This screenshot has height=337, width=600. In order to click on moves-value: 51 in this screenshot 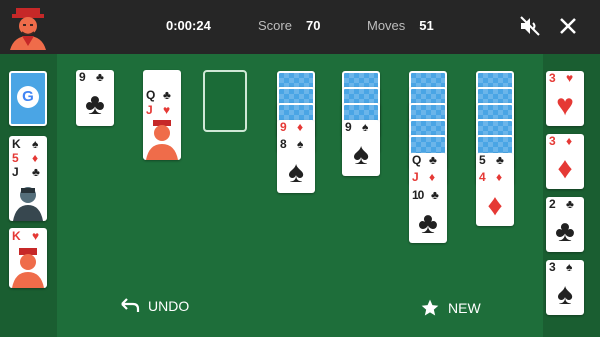, I will do `click(426, 25)`.